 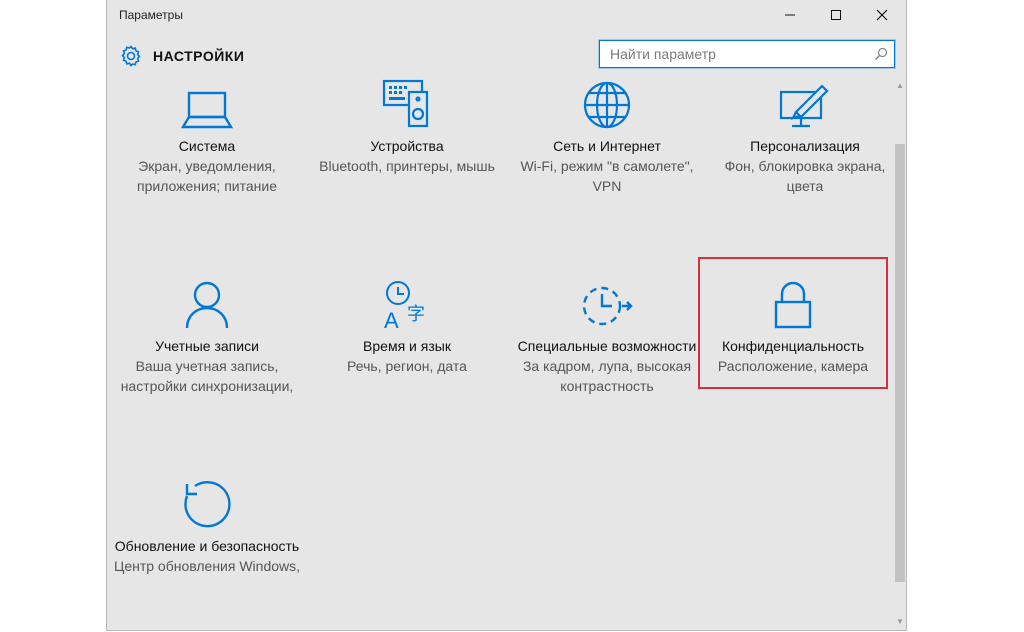 What do you see at coordinates (131, 56) in the screenshot?
I see `gear-icon` at bounding box center [131, 56].